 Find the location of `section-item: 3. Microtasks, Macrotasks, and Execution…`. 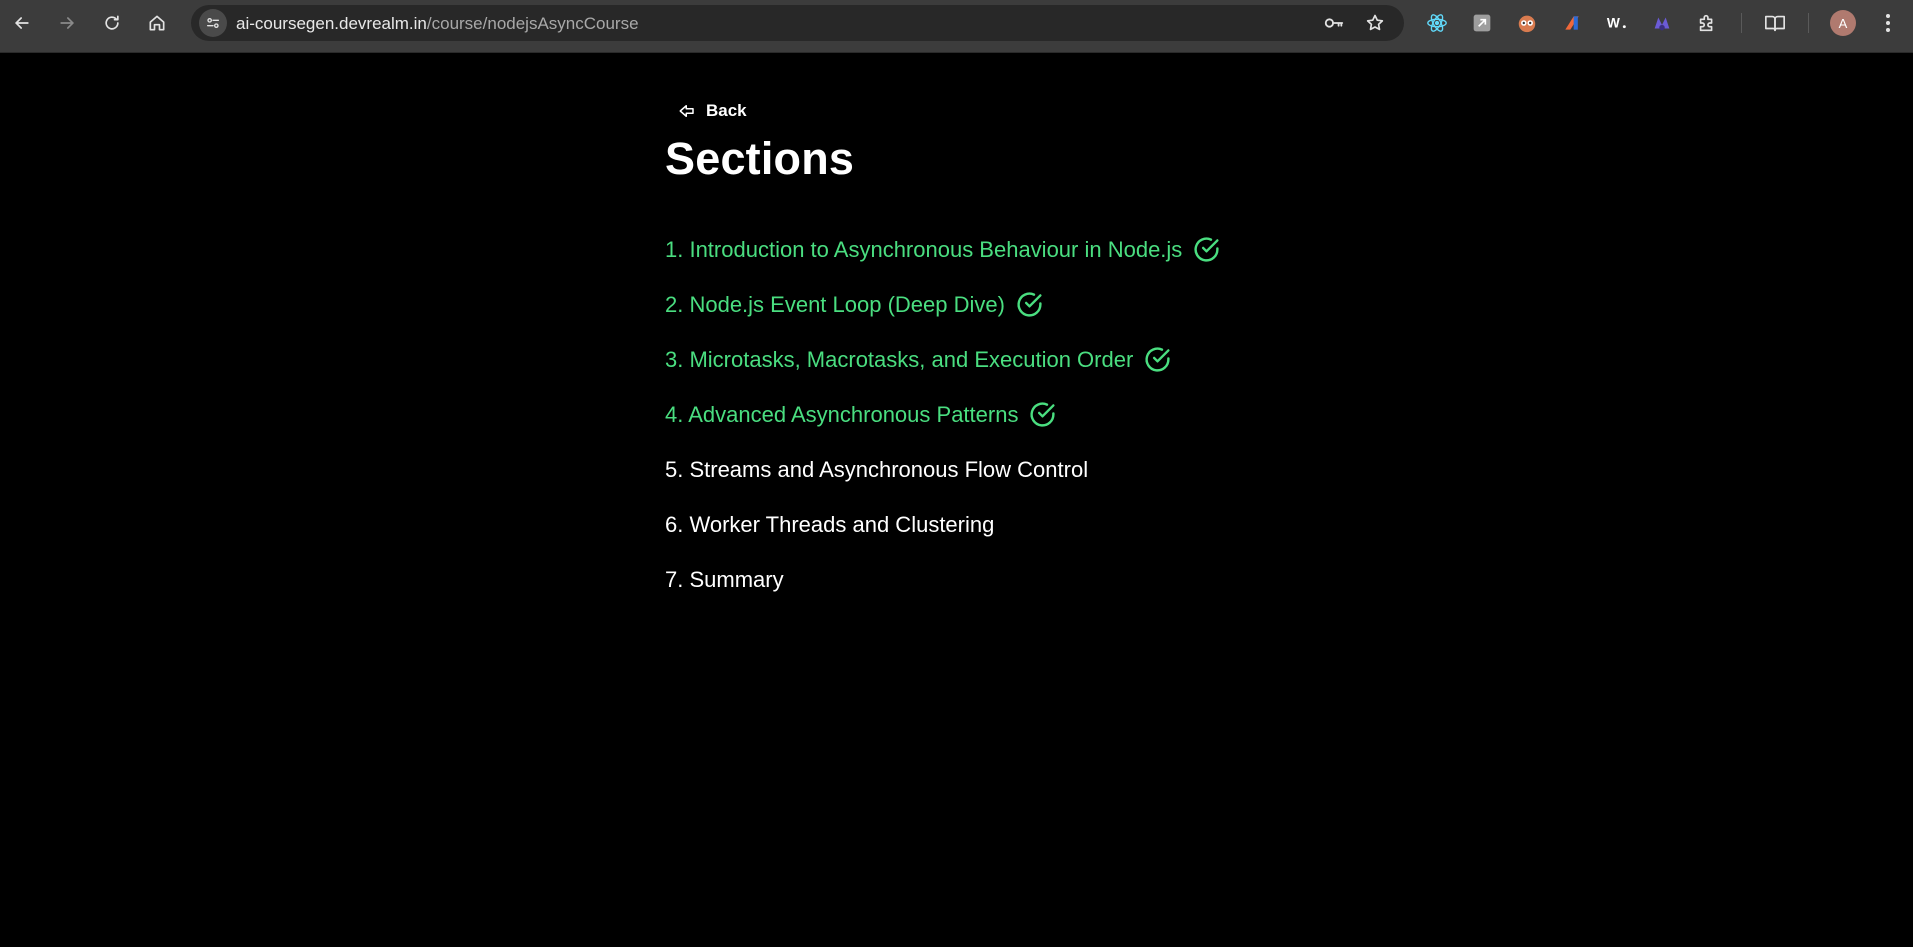

section-item: 3. Microtasks, Macrotasks, and Execution… is located at coordinates (943, 359).